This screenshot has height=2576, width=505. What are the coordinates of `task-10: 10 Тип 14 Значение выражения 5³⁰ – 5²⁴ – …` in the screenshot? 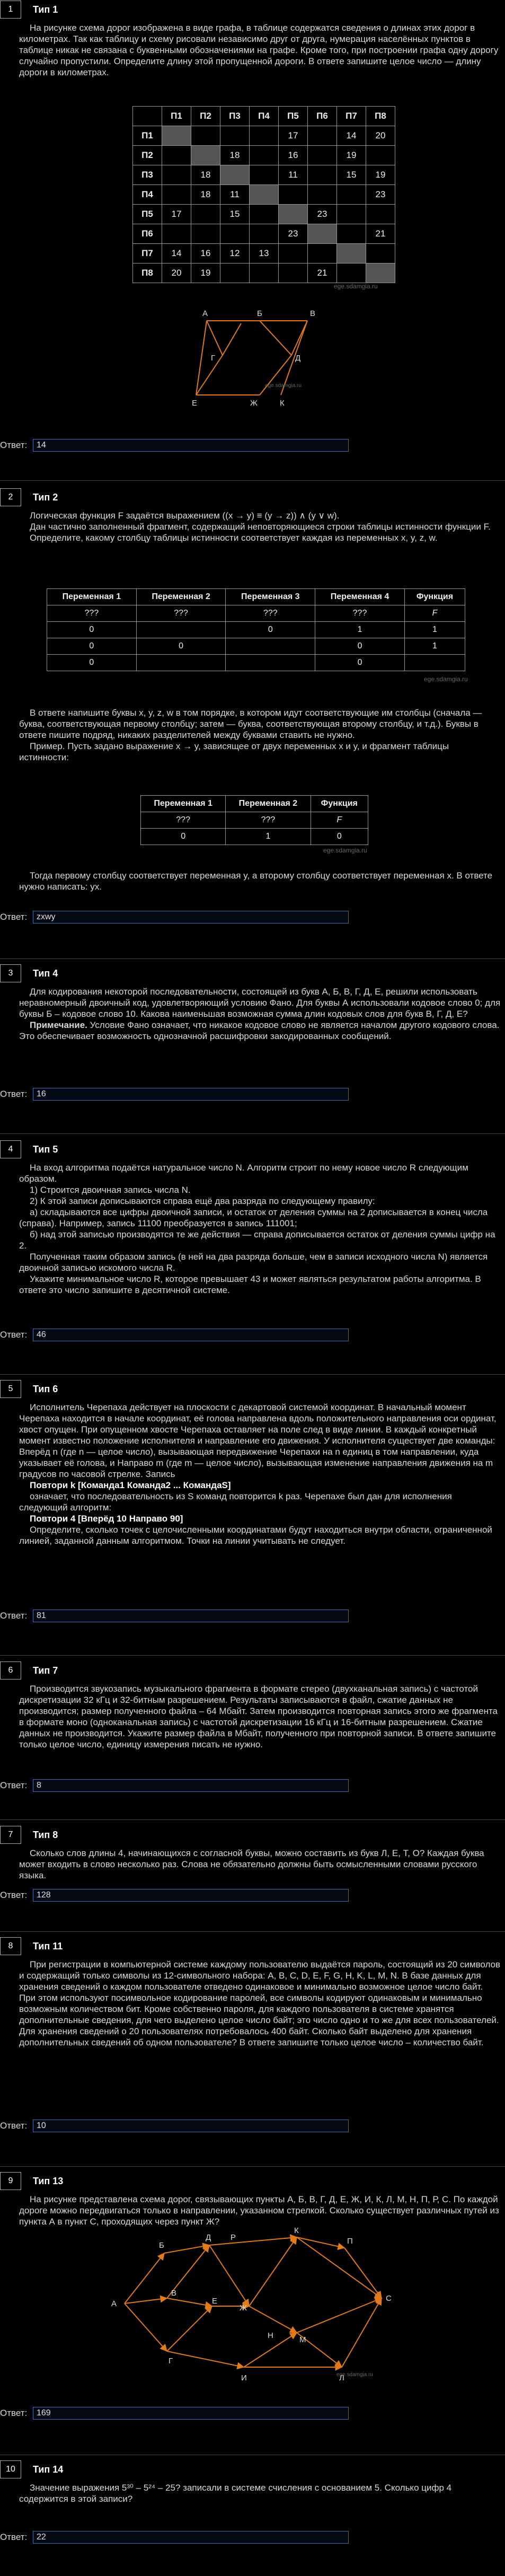 It's located at (252, 2482).